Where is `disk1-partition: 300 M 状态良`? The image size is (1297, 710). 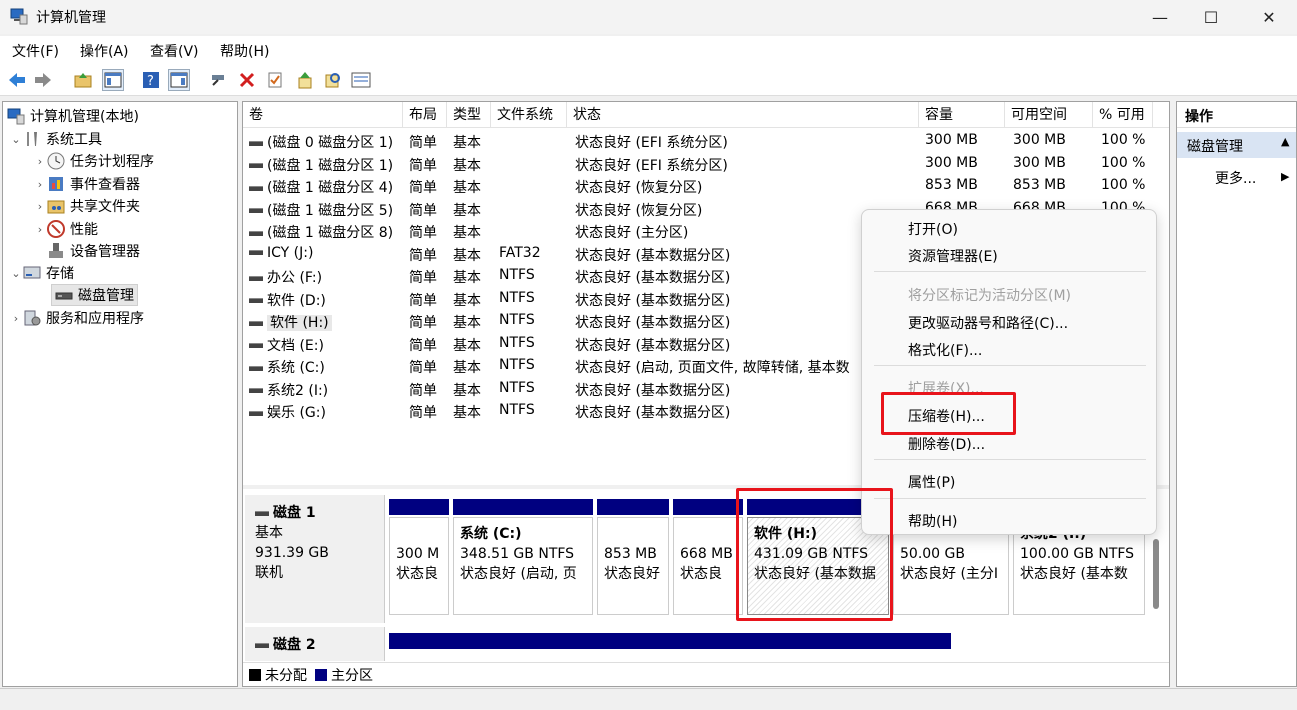 disk1-partition: 300 M 状态良 is located at coordinates (419, 559).